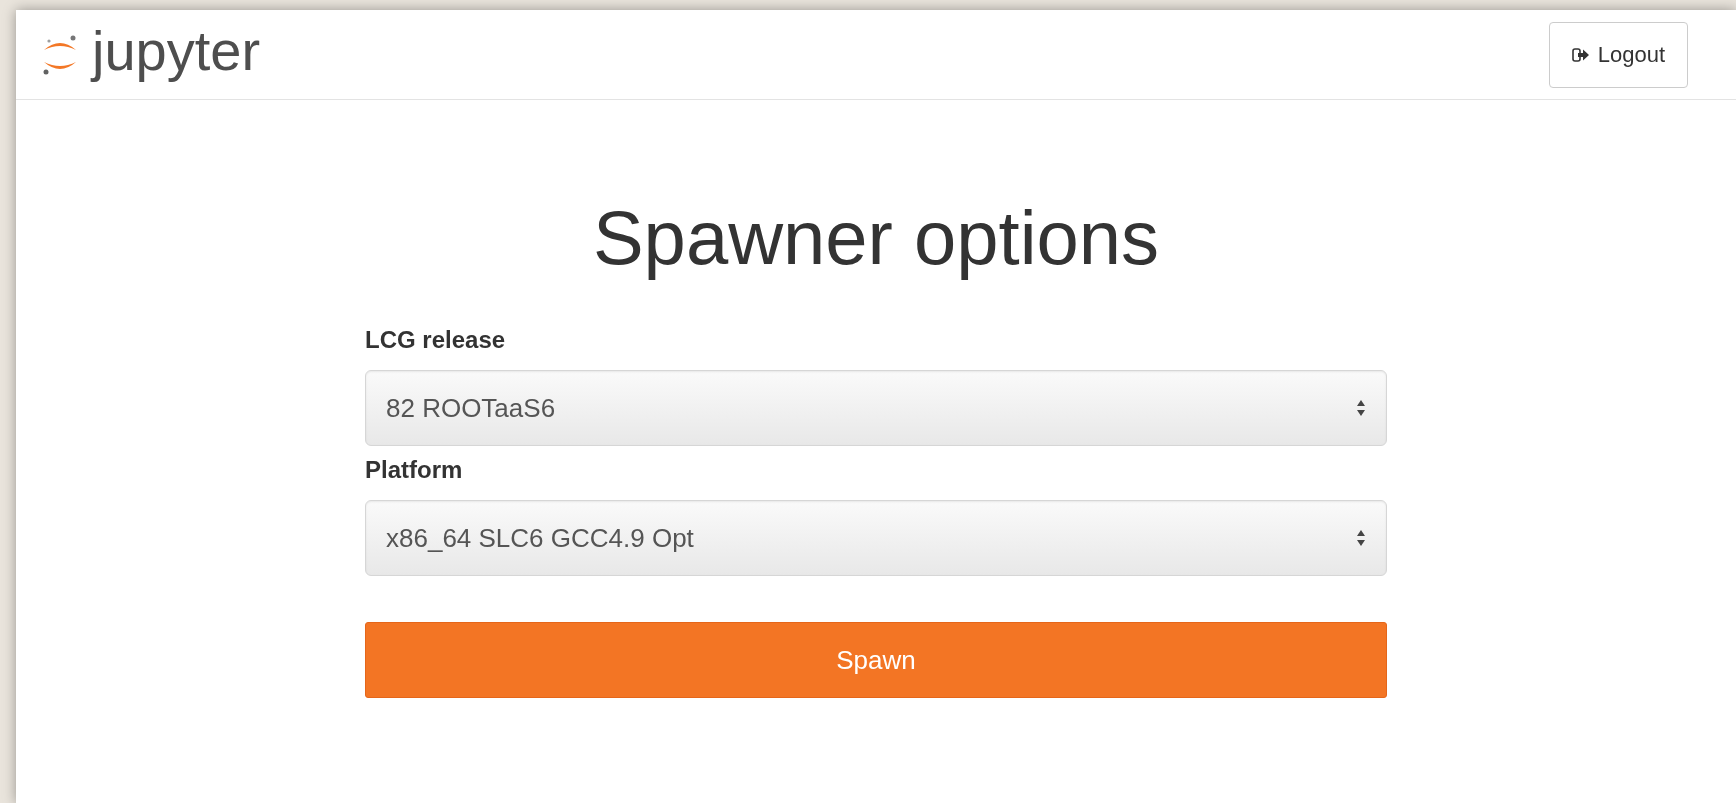 The image size is (1736, 803). Describe the element at coordinates (876, 538) in the screenshot. I see `dropdown-select: x86_64 SLC6 GCC4.9 Opt` at that location.